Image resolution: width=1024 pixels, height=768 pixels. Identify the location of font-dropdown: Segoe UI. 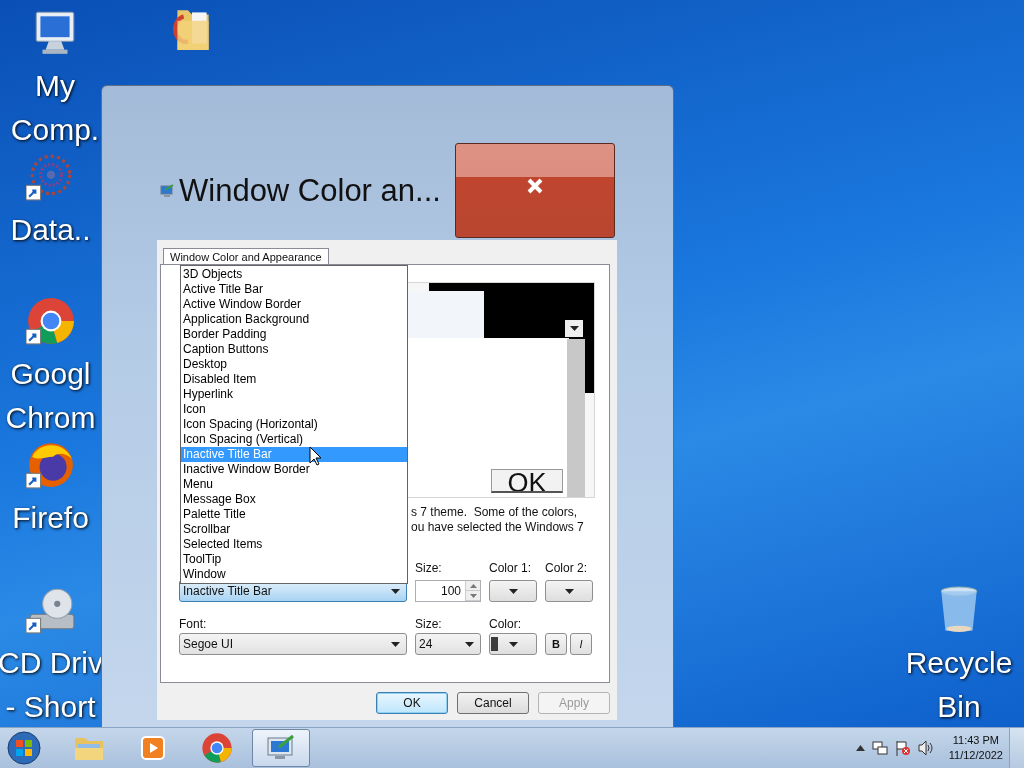
(293, 644).